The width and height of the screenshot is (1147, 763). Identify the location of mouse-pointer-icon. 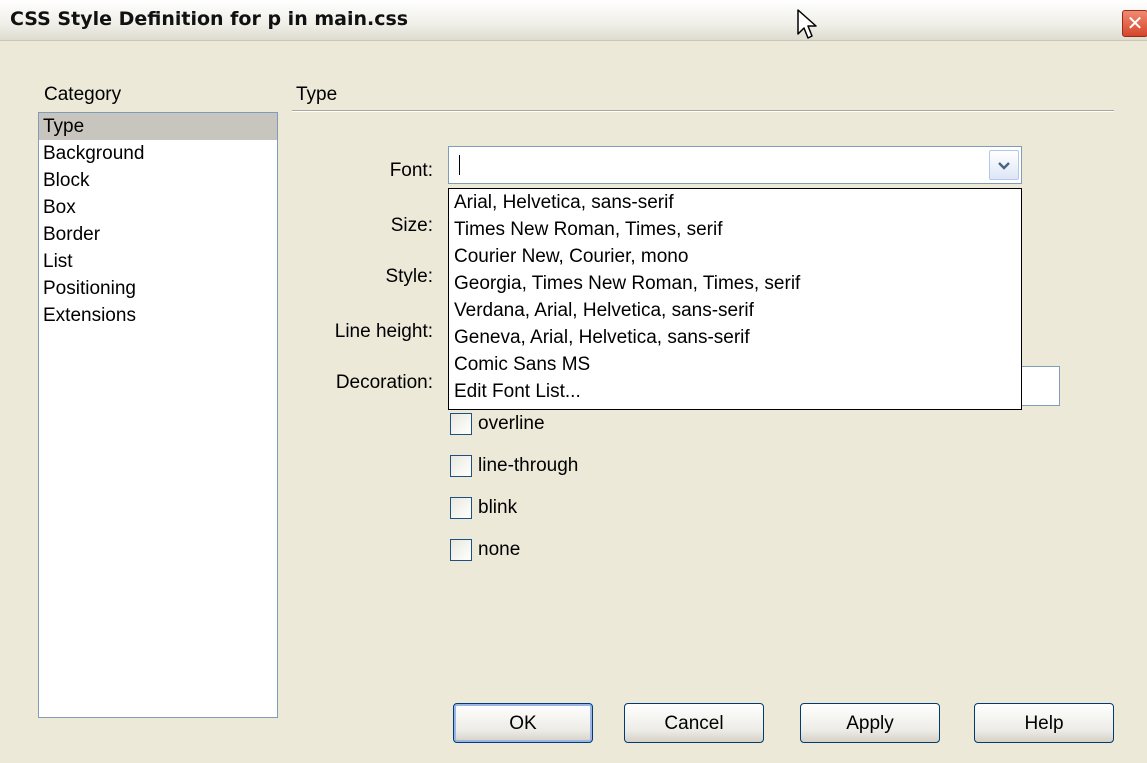
(807, 24).